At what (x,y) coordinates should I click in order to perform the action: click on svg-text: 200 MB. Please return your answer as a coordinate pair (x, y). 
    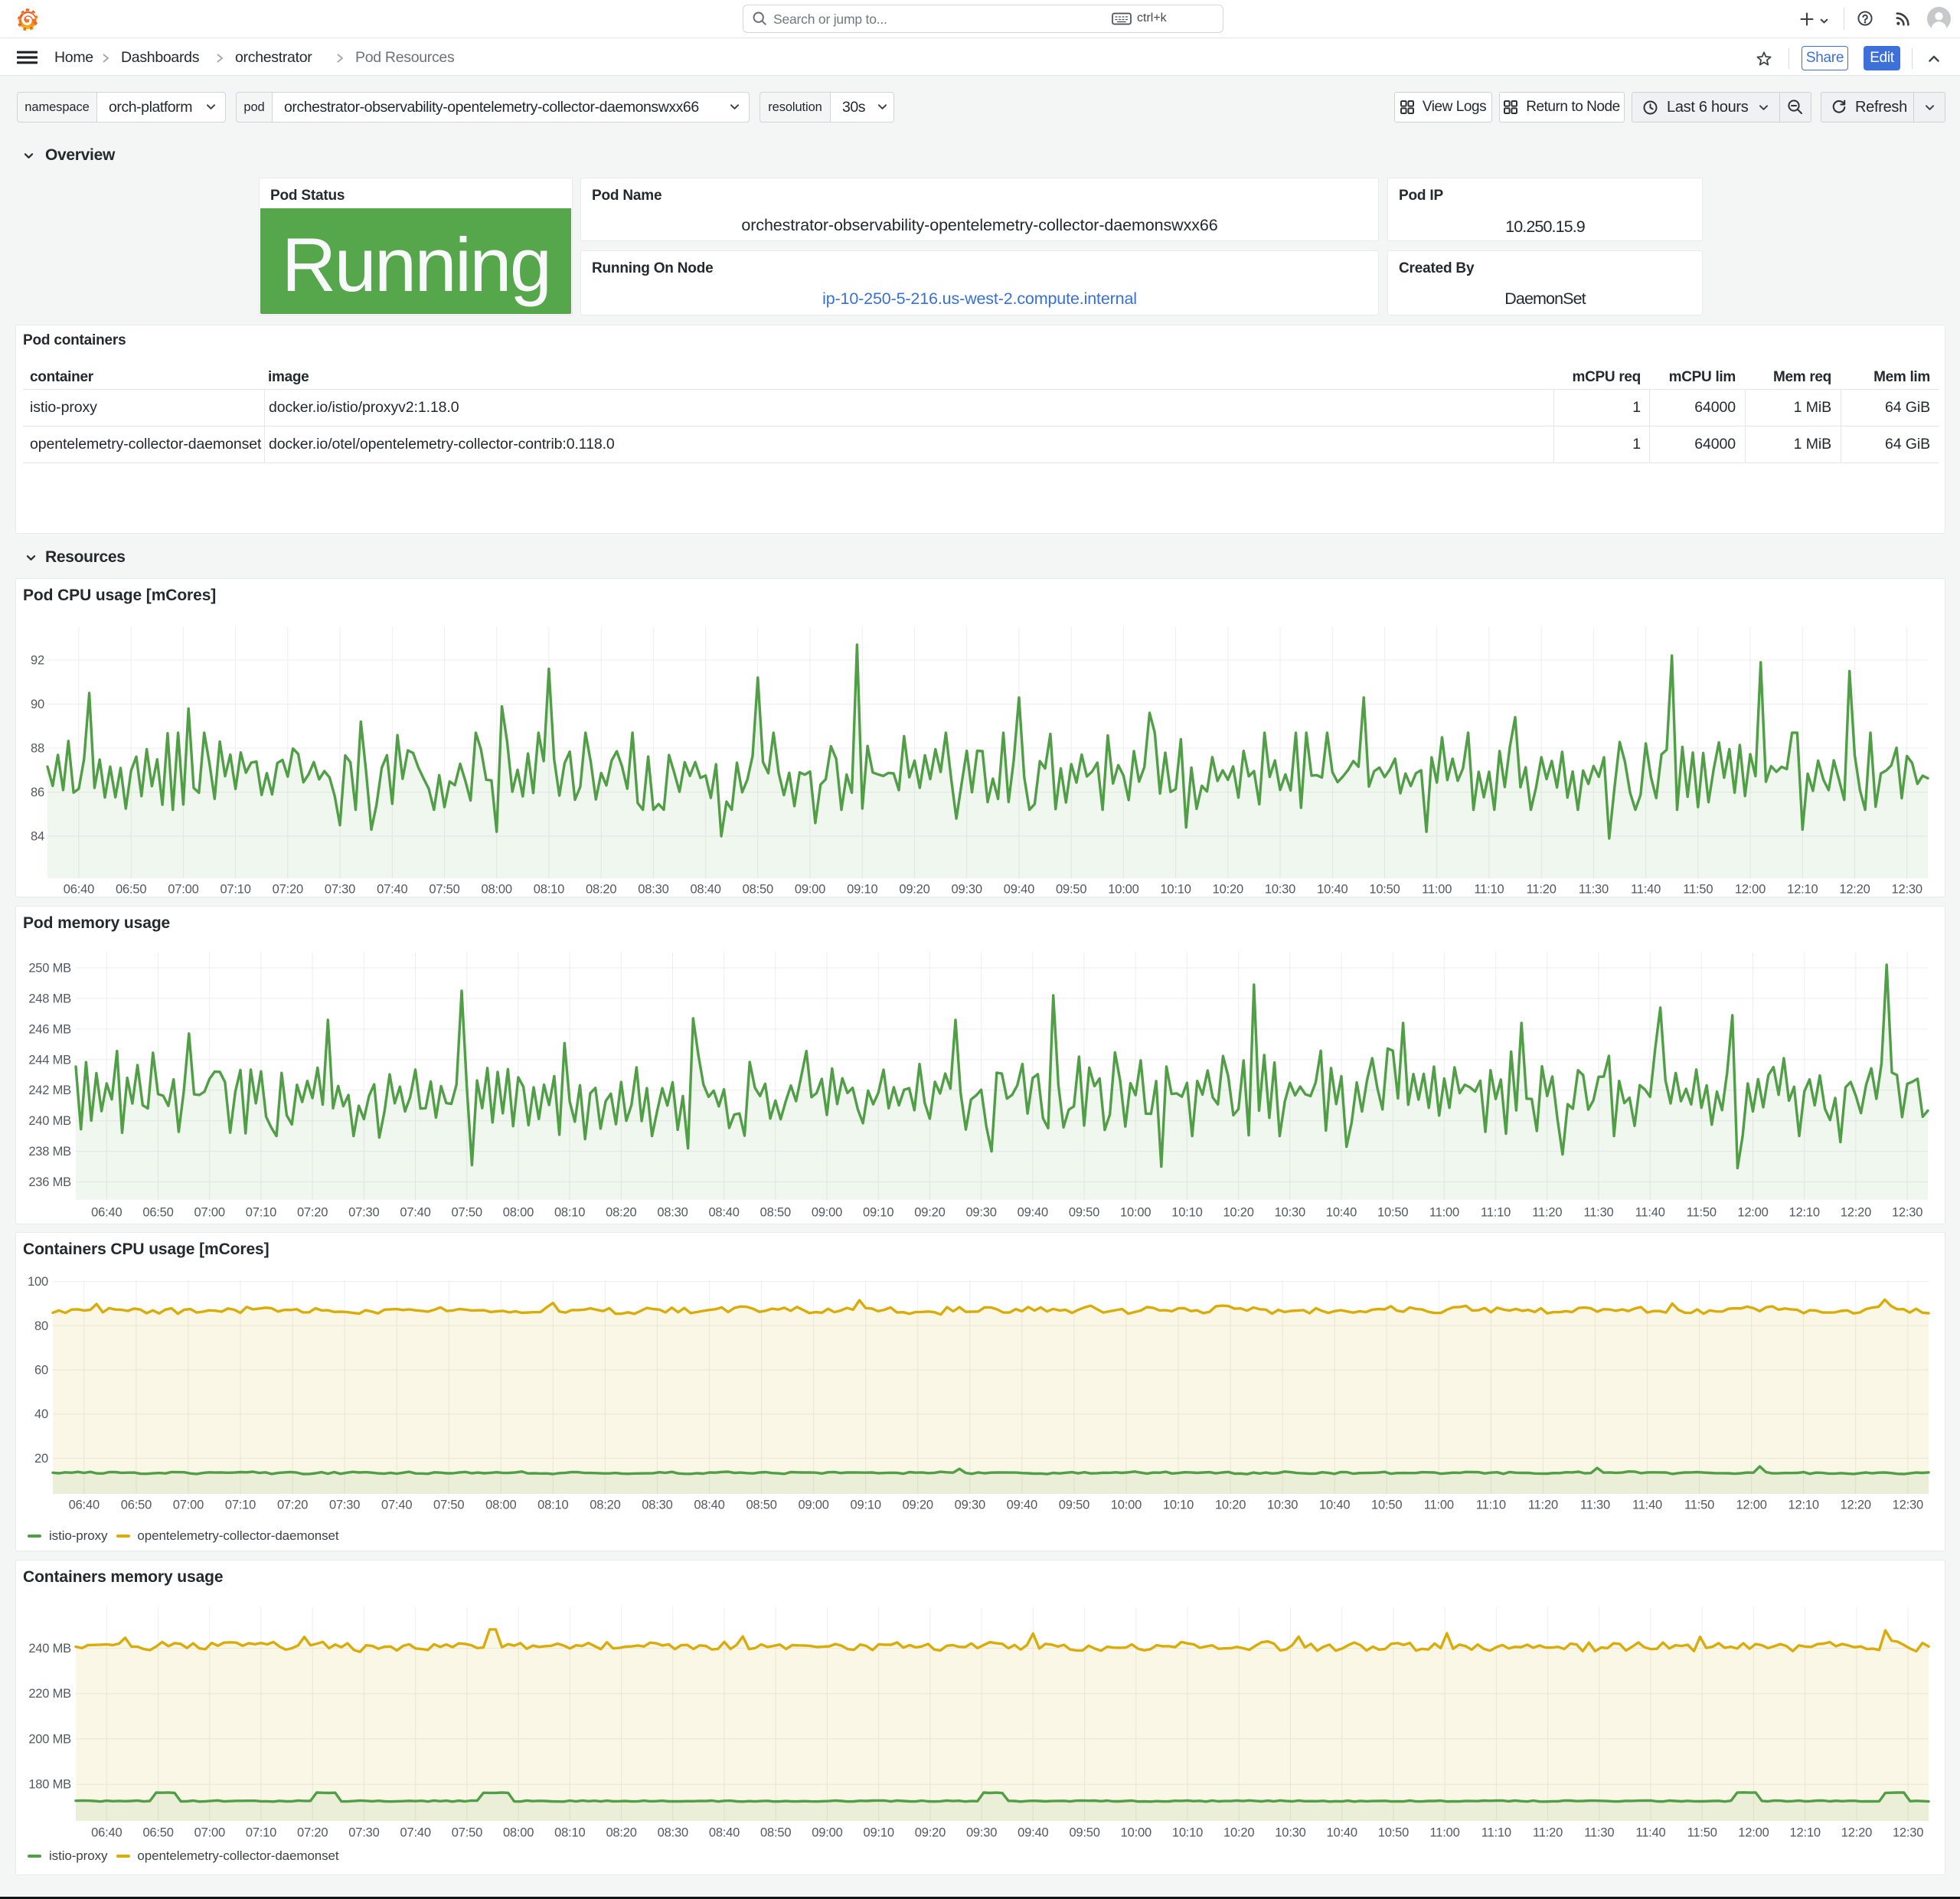
    Looking at the image, I should click on (49, 1739).